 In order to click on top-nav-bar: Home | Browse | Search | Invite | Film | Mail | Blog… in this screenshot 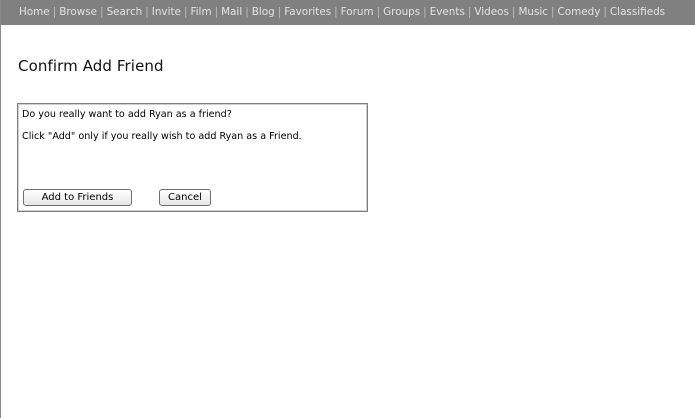, I will do `click(348, 12)`.